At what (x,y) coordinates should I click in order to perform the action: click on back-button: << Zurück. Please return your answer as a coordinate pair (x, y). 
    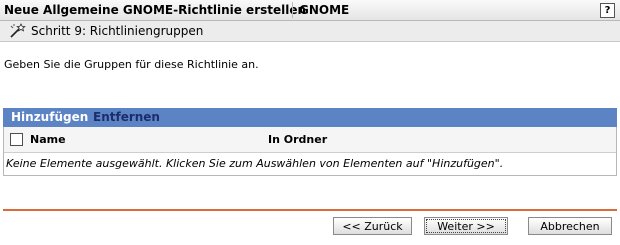
    Looking at the image, I should click on (372, 226).